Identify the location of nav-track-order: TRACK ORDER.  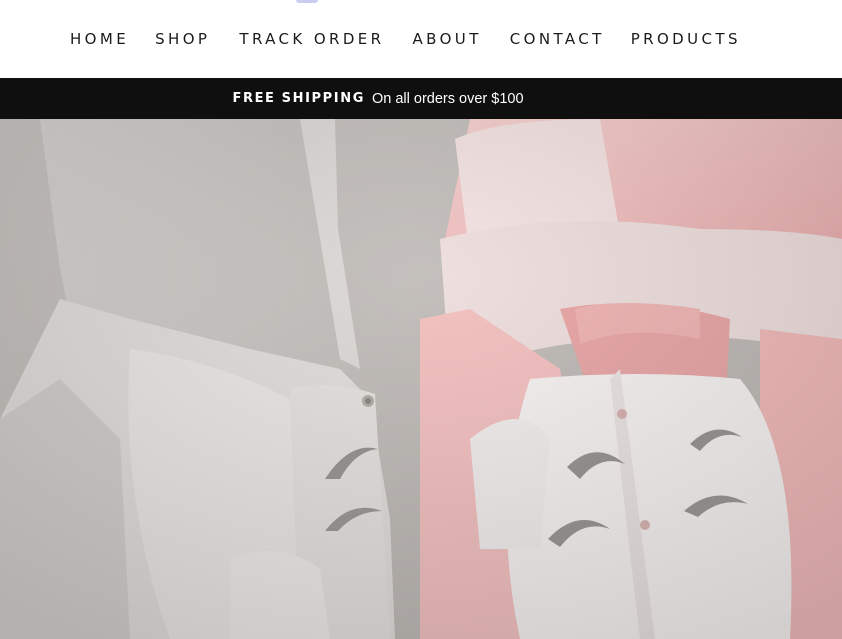
(311, 39).